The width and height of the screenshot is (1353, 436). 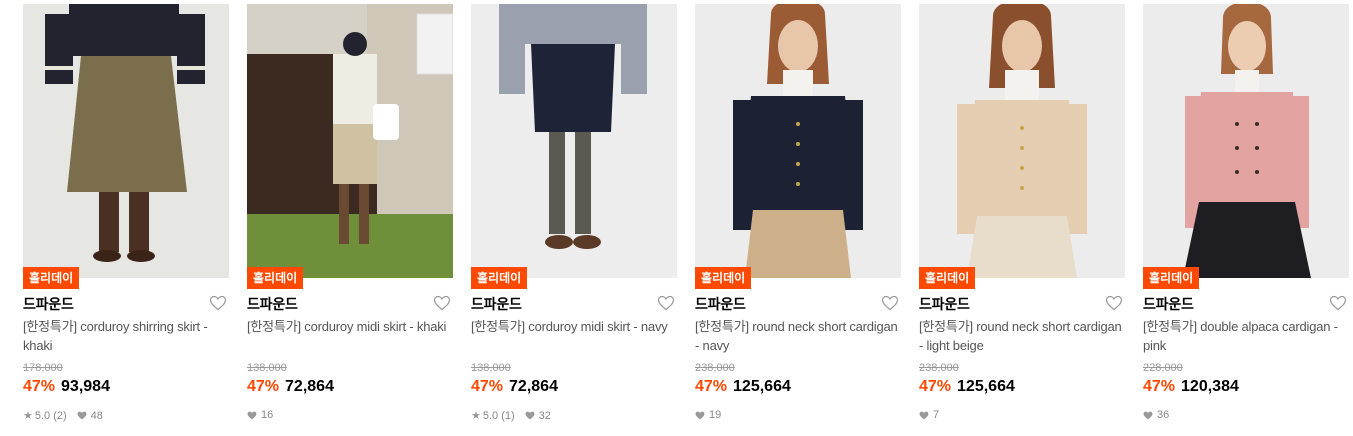 I want to click on sale-price: 120,384, so click(x=1210, y=386).